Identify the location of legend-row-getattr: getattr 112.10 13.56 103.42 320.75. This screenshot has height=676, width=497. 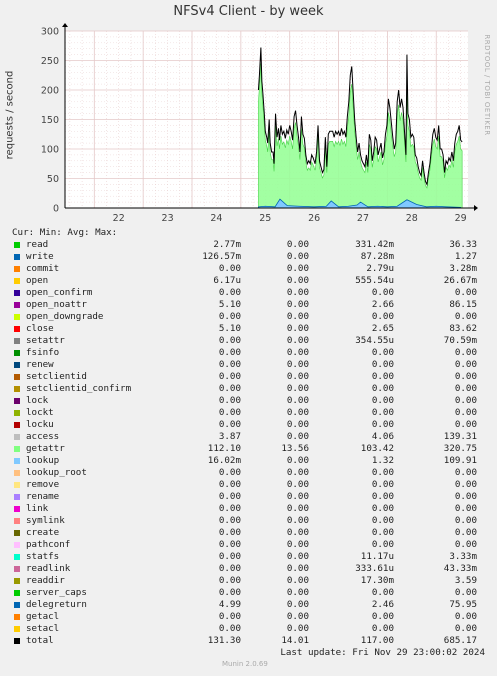
(249, 449).